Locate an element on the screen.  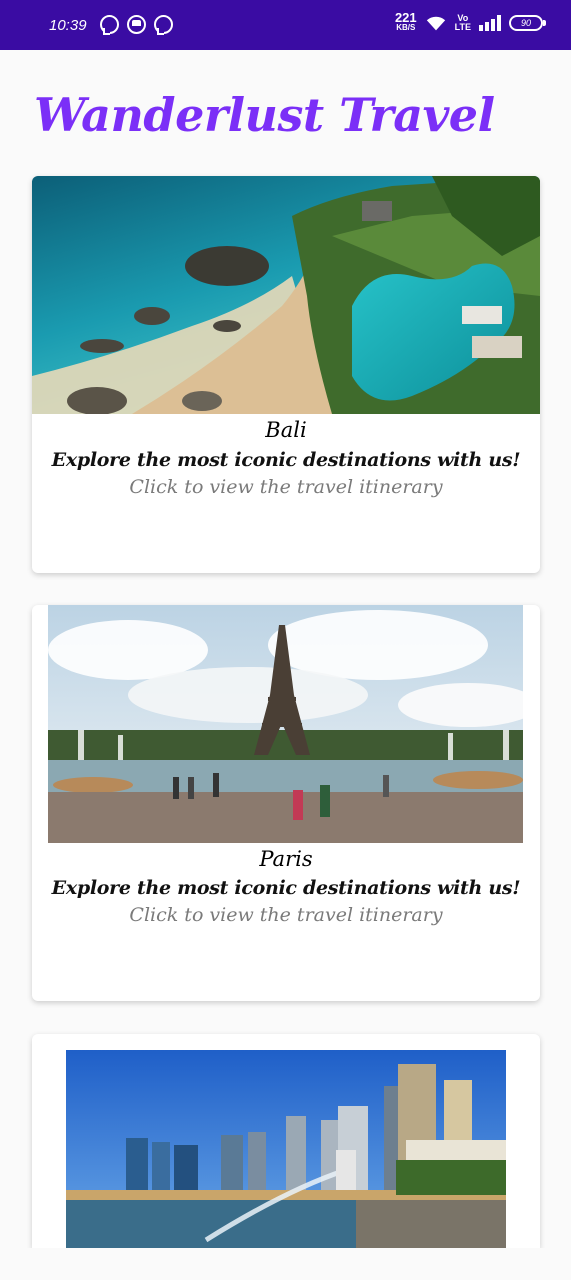
page-title: Wanderlust Travel is located at coordinates (264, 115).